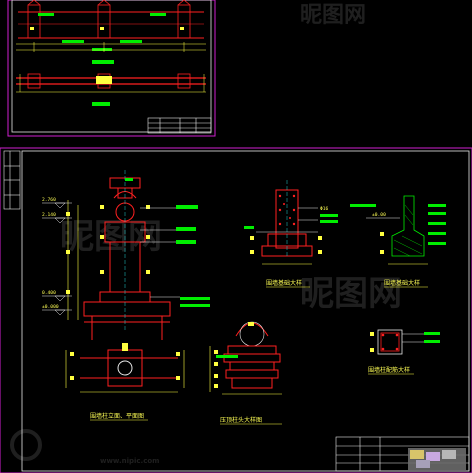 This screenshot has height=473, width=472. I want to click on drawing-title: 压顶柱头大样图, so click(241, 420).